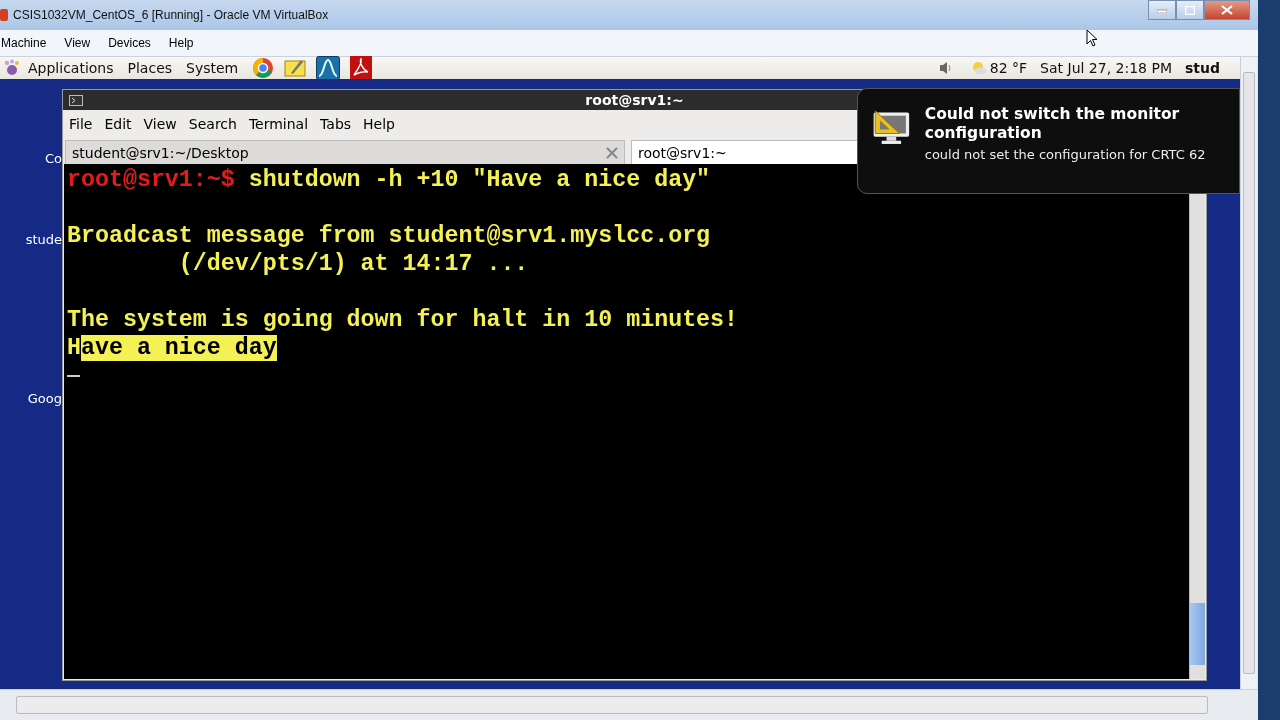  Describe the element at coordinates (151, 180) in the screenshot. I see `shell-prompt: root@srv1:~$` at that location.